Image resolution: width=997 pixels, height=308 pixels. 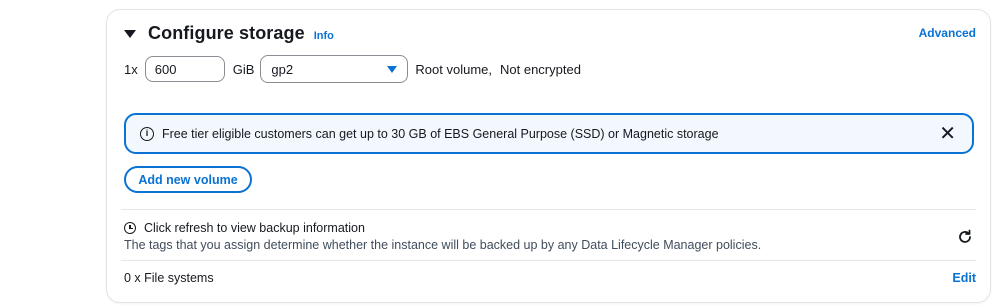 I want to click on refresh-icon, so click(x=965, y=239).